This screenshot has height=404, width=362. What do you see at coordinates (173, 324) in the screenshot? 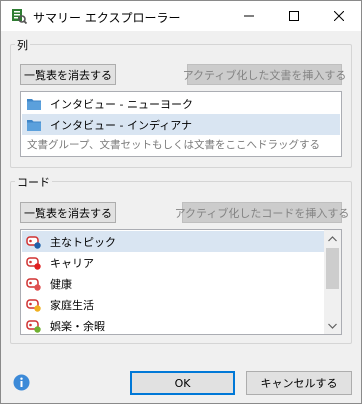
I see `list-item: 娯楽・余暇` at bounding box center [173, 324].